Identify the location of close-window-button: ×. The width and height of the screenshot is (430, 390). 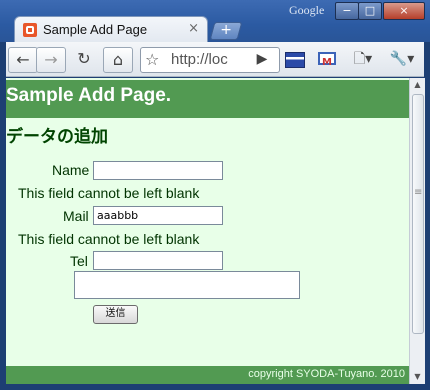
(404, 11).